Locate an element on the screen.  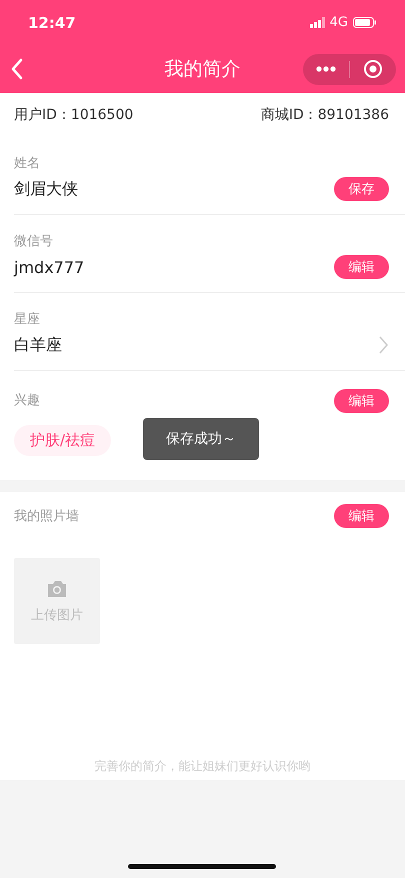
action-button: 保存 is located at coordinates (361, 189).